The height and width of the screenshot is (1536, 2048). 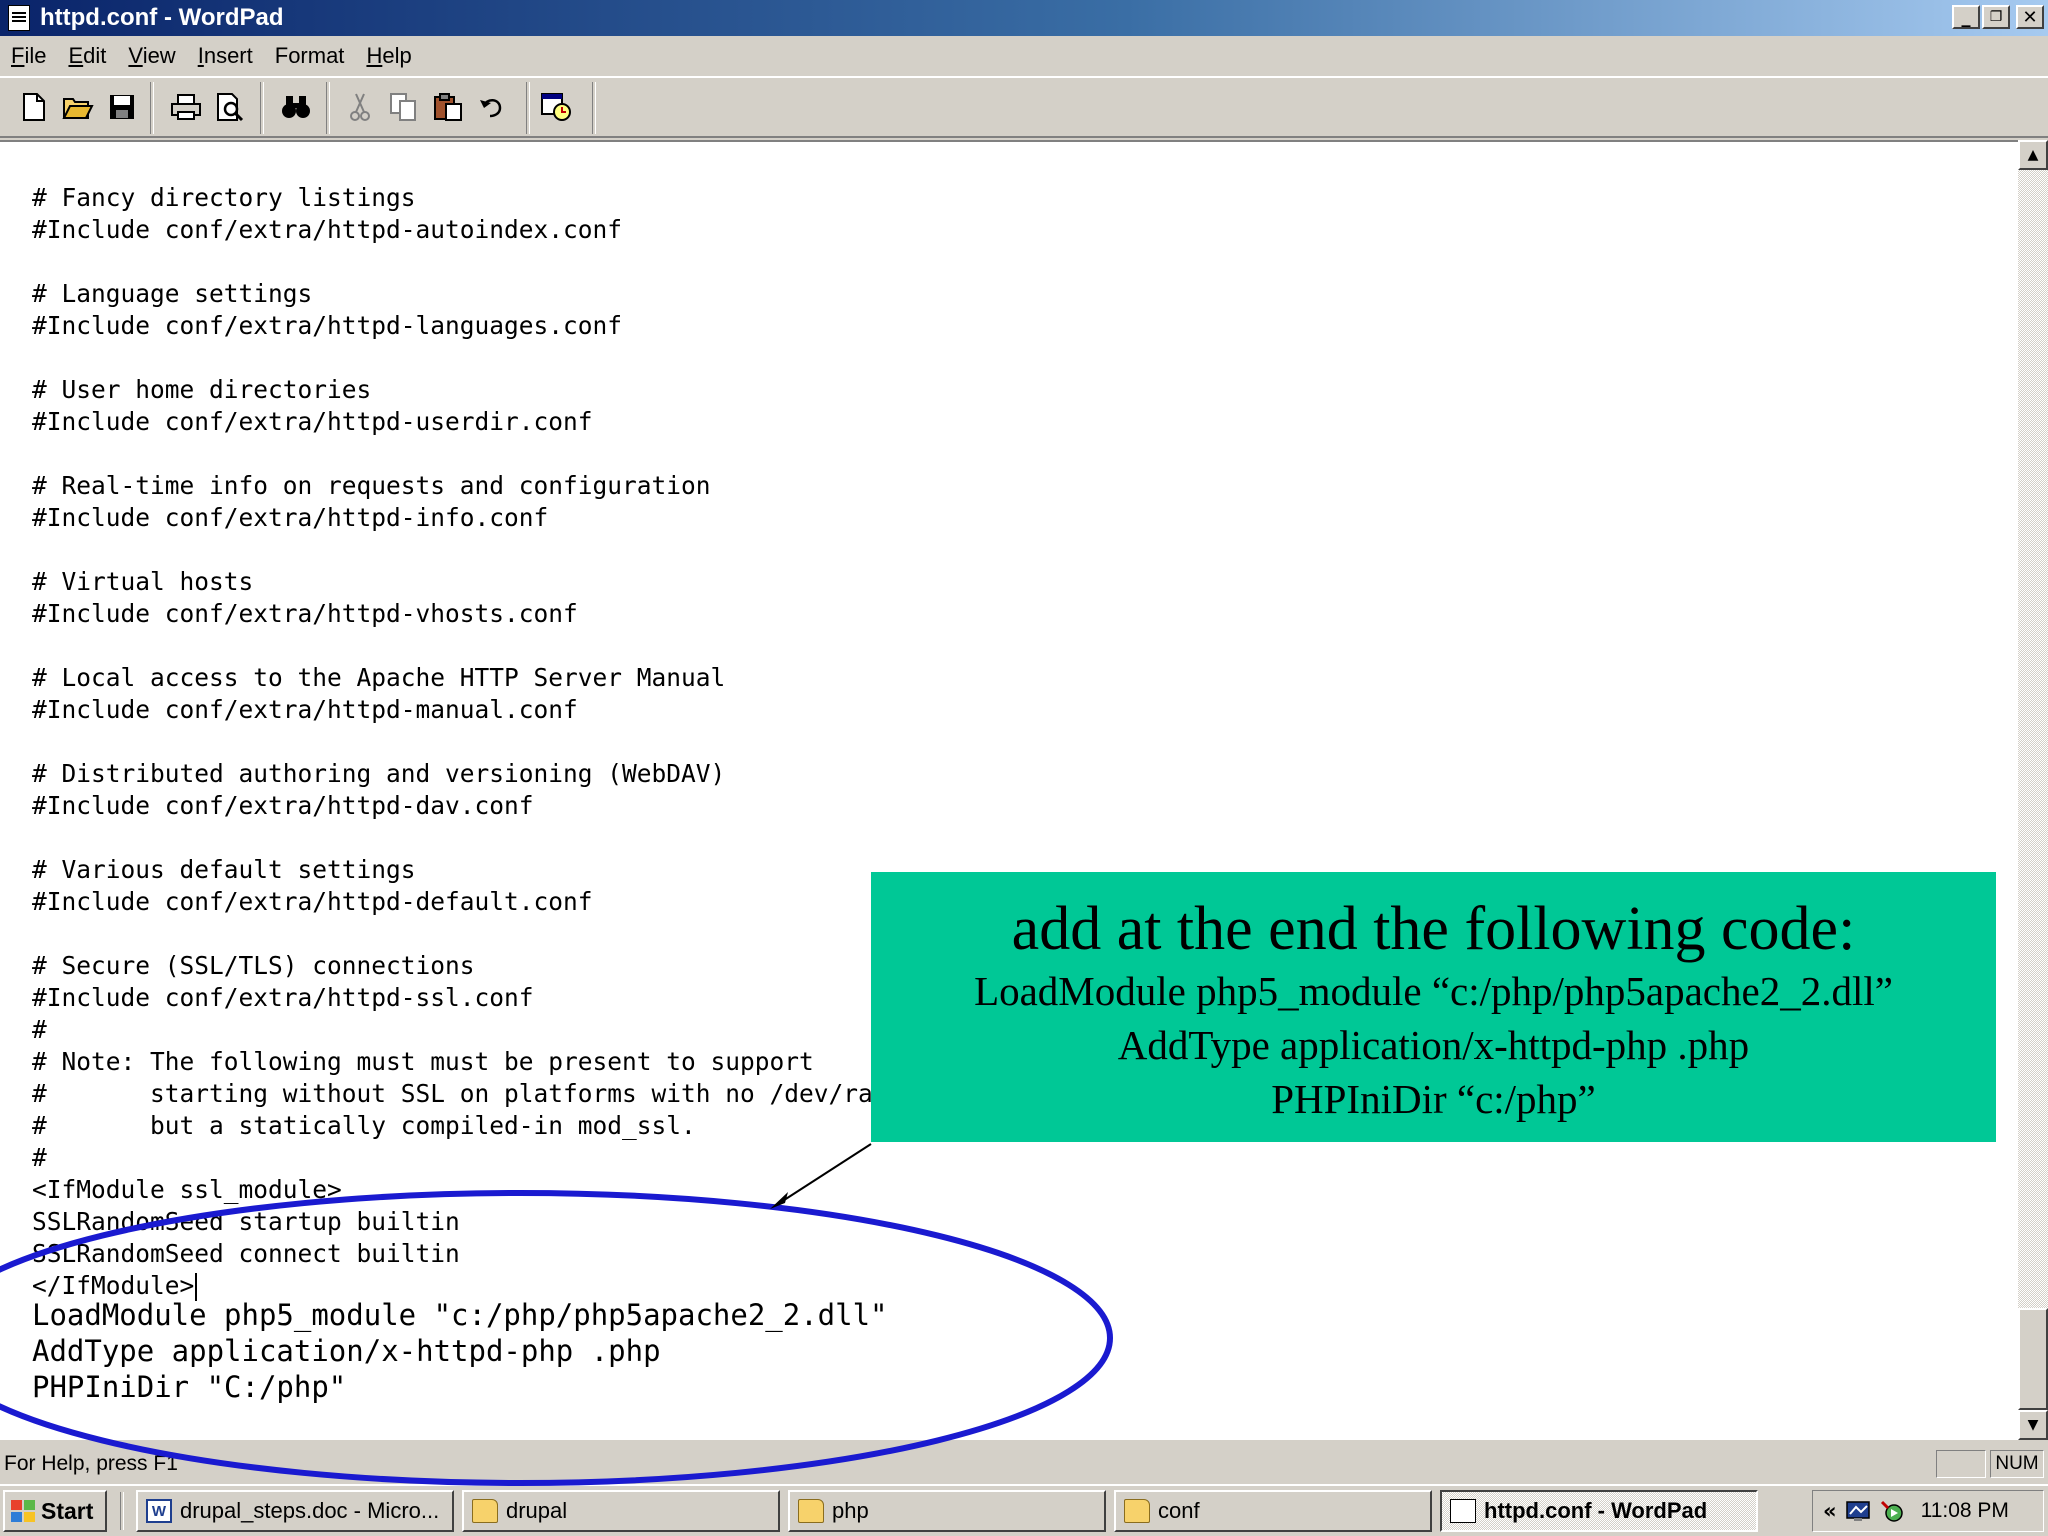 What do you see at coordinates (55, 1511) in the screenshot?
I see `start-button: Start` at bounding box center [55, 1511].